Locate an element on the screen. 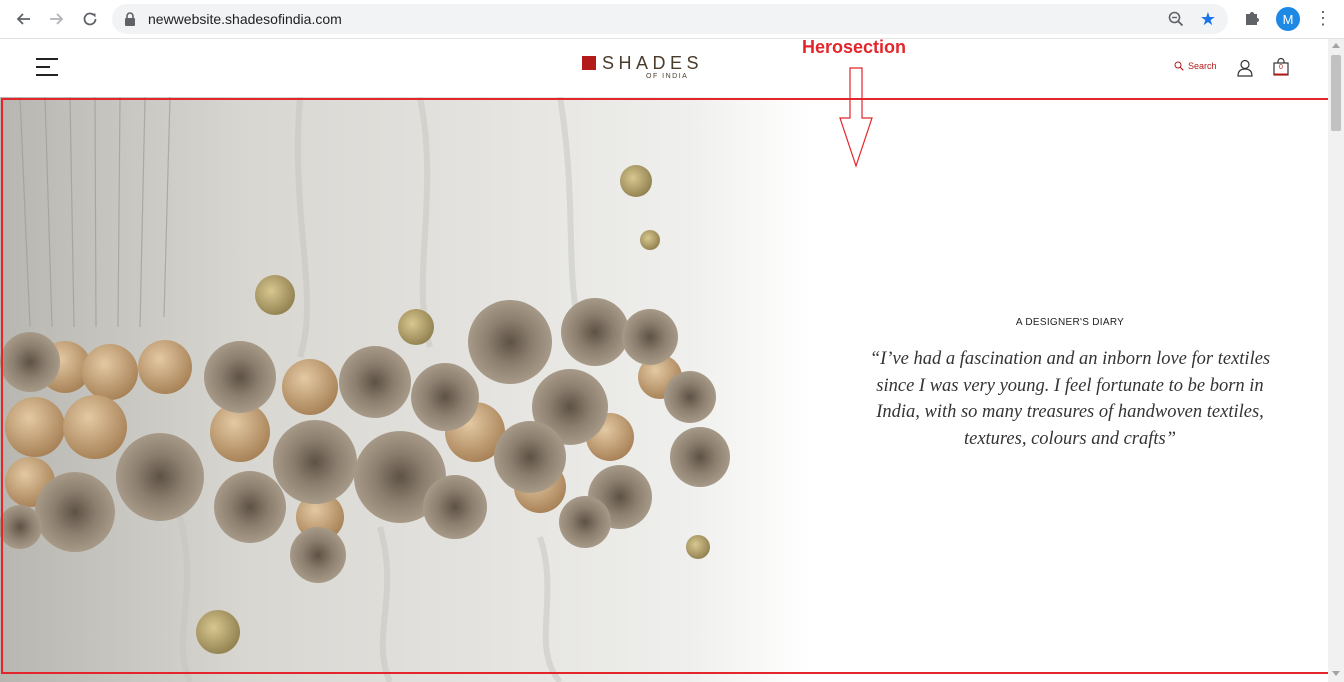  reload-icon is located at coordinates (90, 19).